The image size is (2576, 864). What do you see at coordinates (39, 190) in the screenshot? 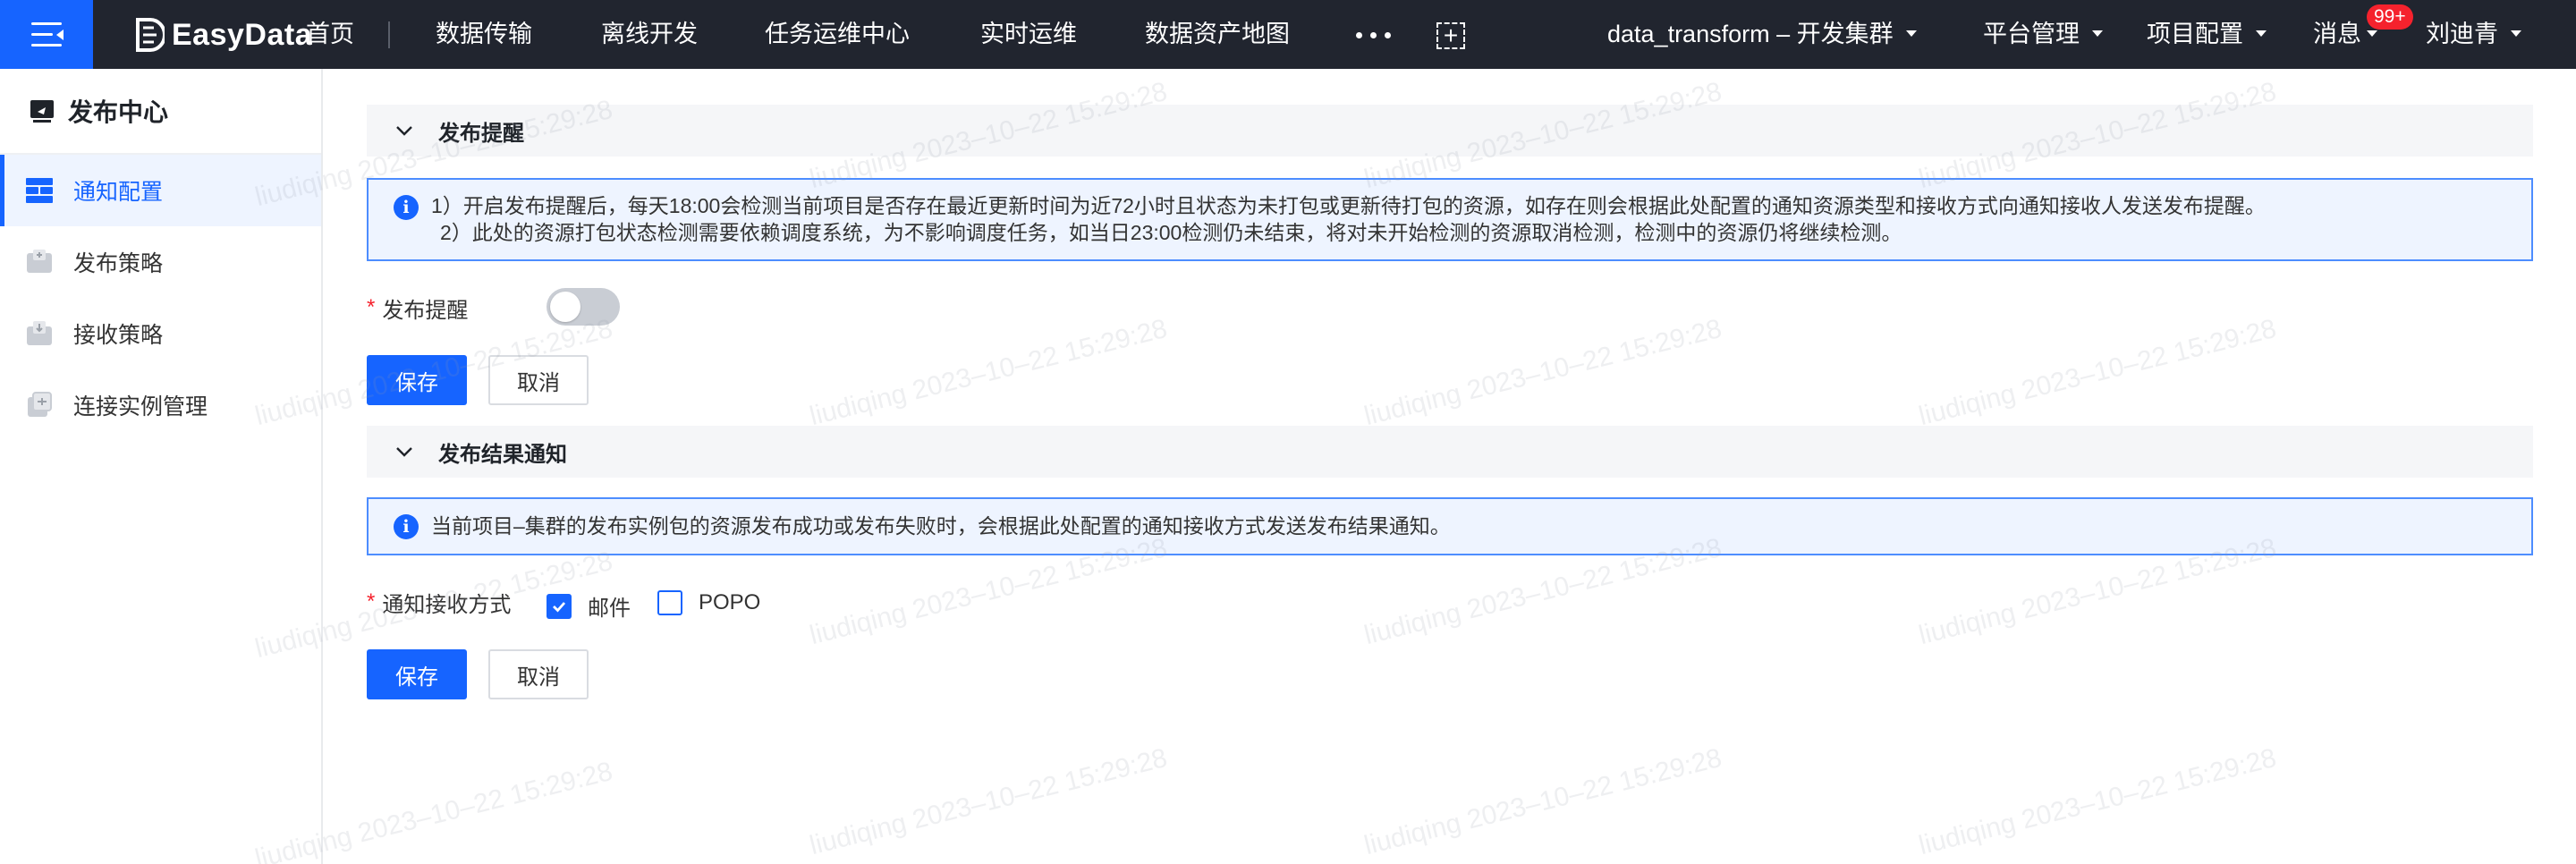
I see `notification-config-icon` at bounding box center [39, 190].